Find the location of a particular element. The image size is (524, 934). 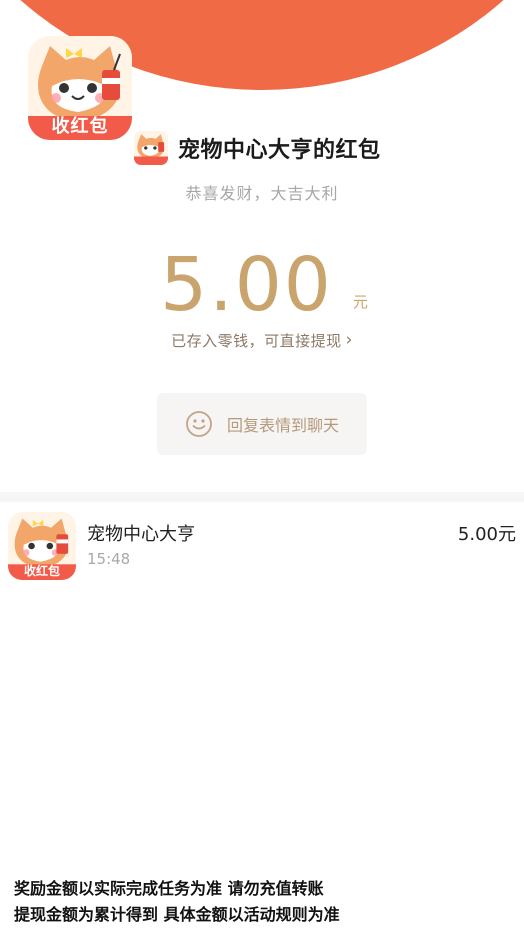

chevron-right-icon: › is located at coordinates (349, 340).